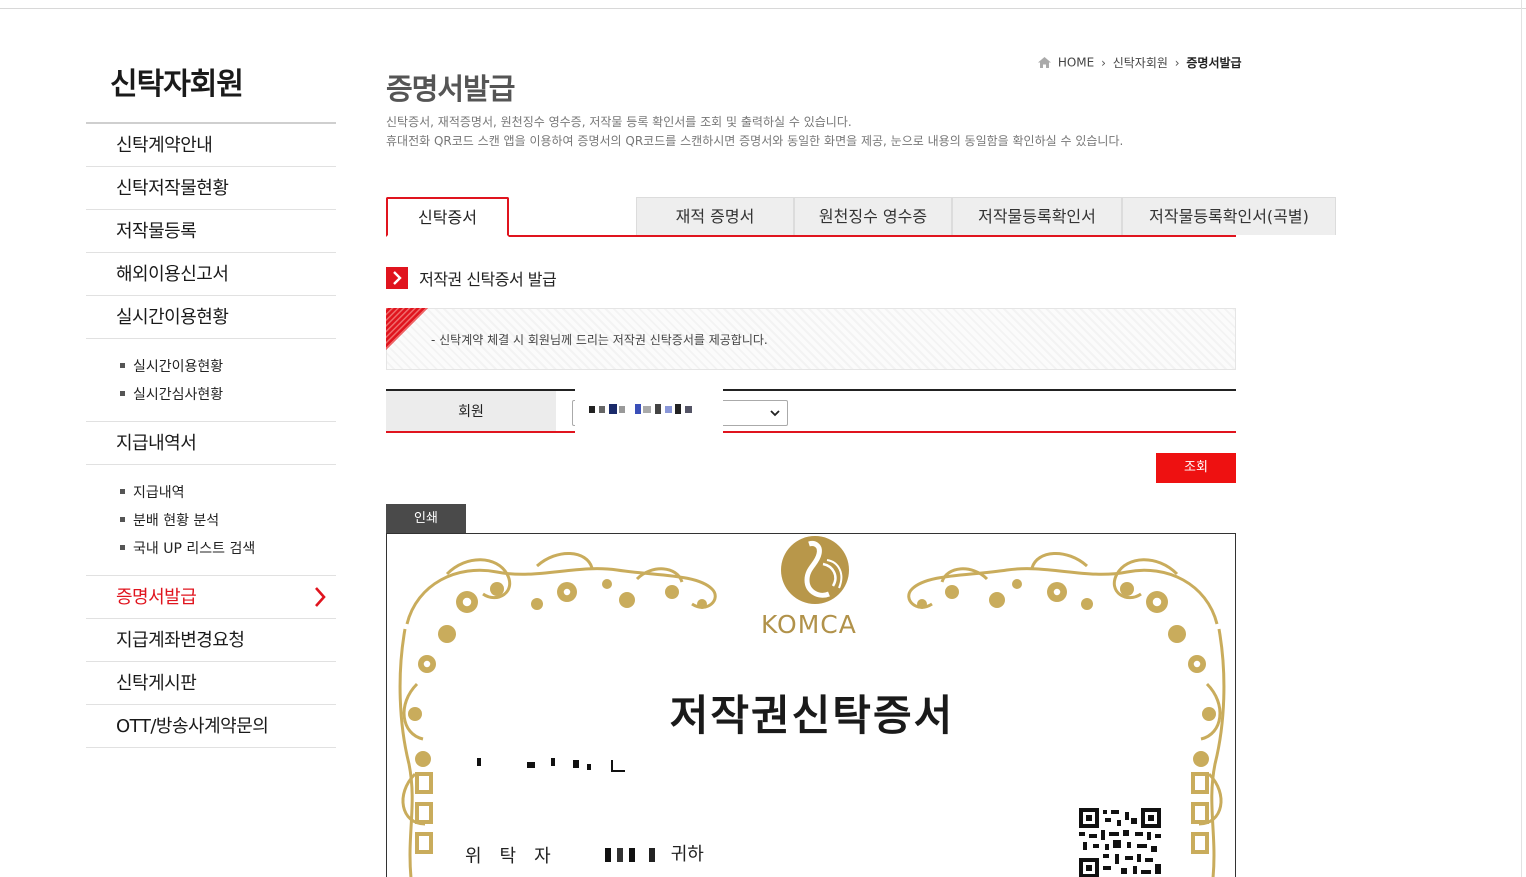  Describe the element at coordinates (649, 412) in the screenshot. I see `redacted-member-name` at that location.